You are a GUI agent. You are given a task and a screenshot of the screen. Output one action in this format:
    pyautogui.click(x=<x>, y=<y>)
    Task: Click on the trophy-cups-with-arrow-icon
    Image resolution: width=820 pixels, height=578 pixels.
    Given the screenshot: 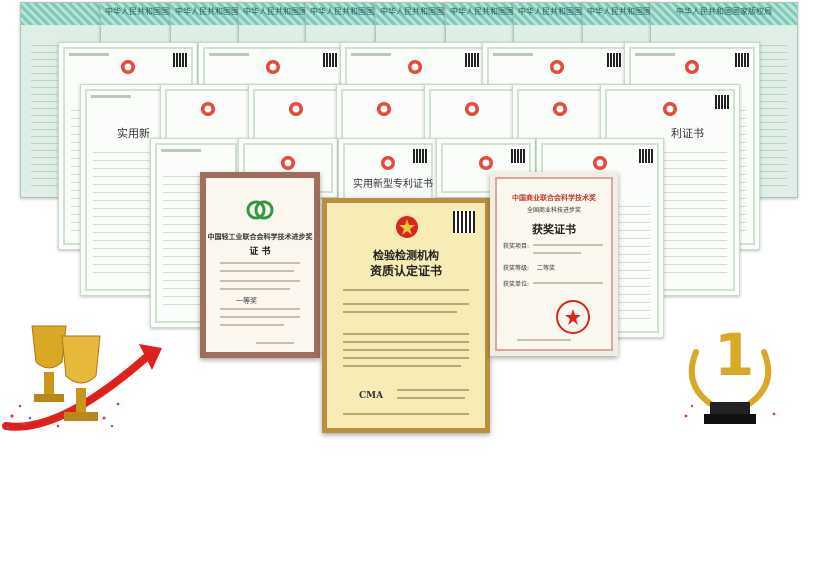 What is the action you would take?
    pyautogui.click(x=82, y=378)
    